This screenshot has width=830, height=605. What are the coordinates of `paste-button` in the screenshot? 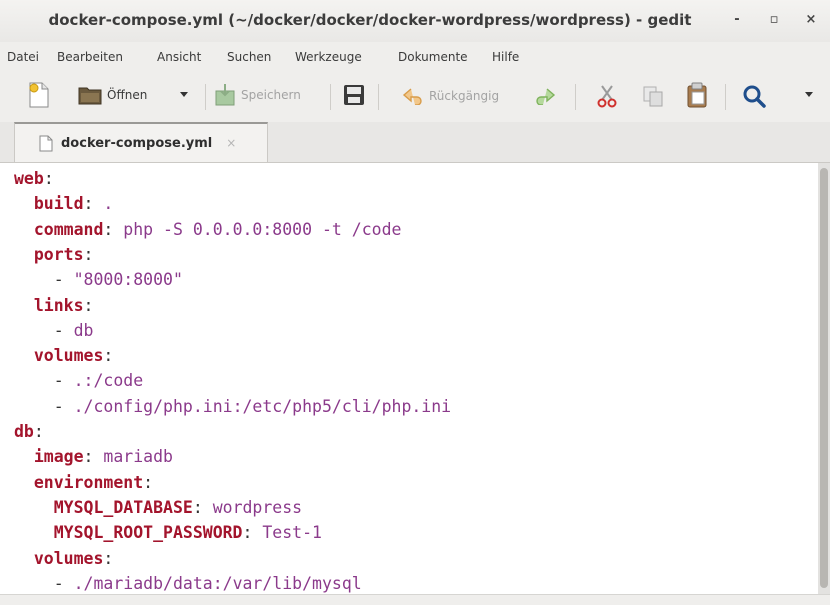 It's located at (697, 95).